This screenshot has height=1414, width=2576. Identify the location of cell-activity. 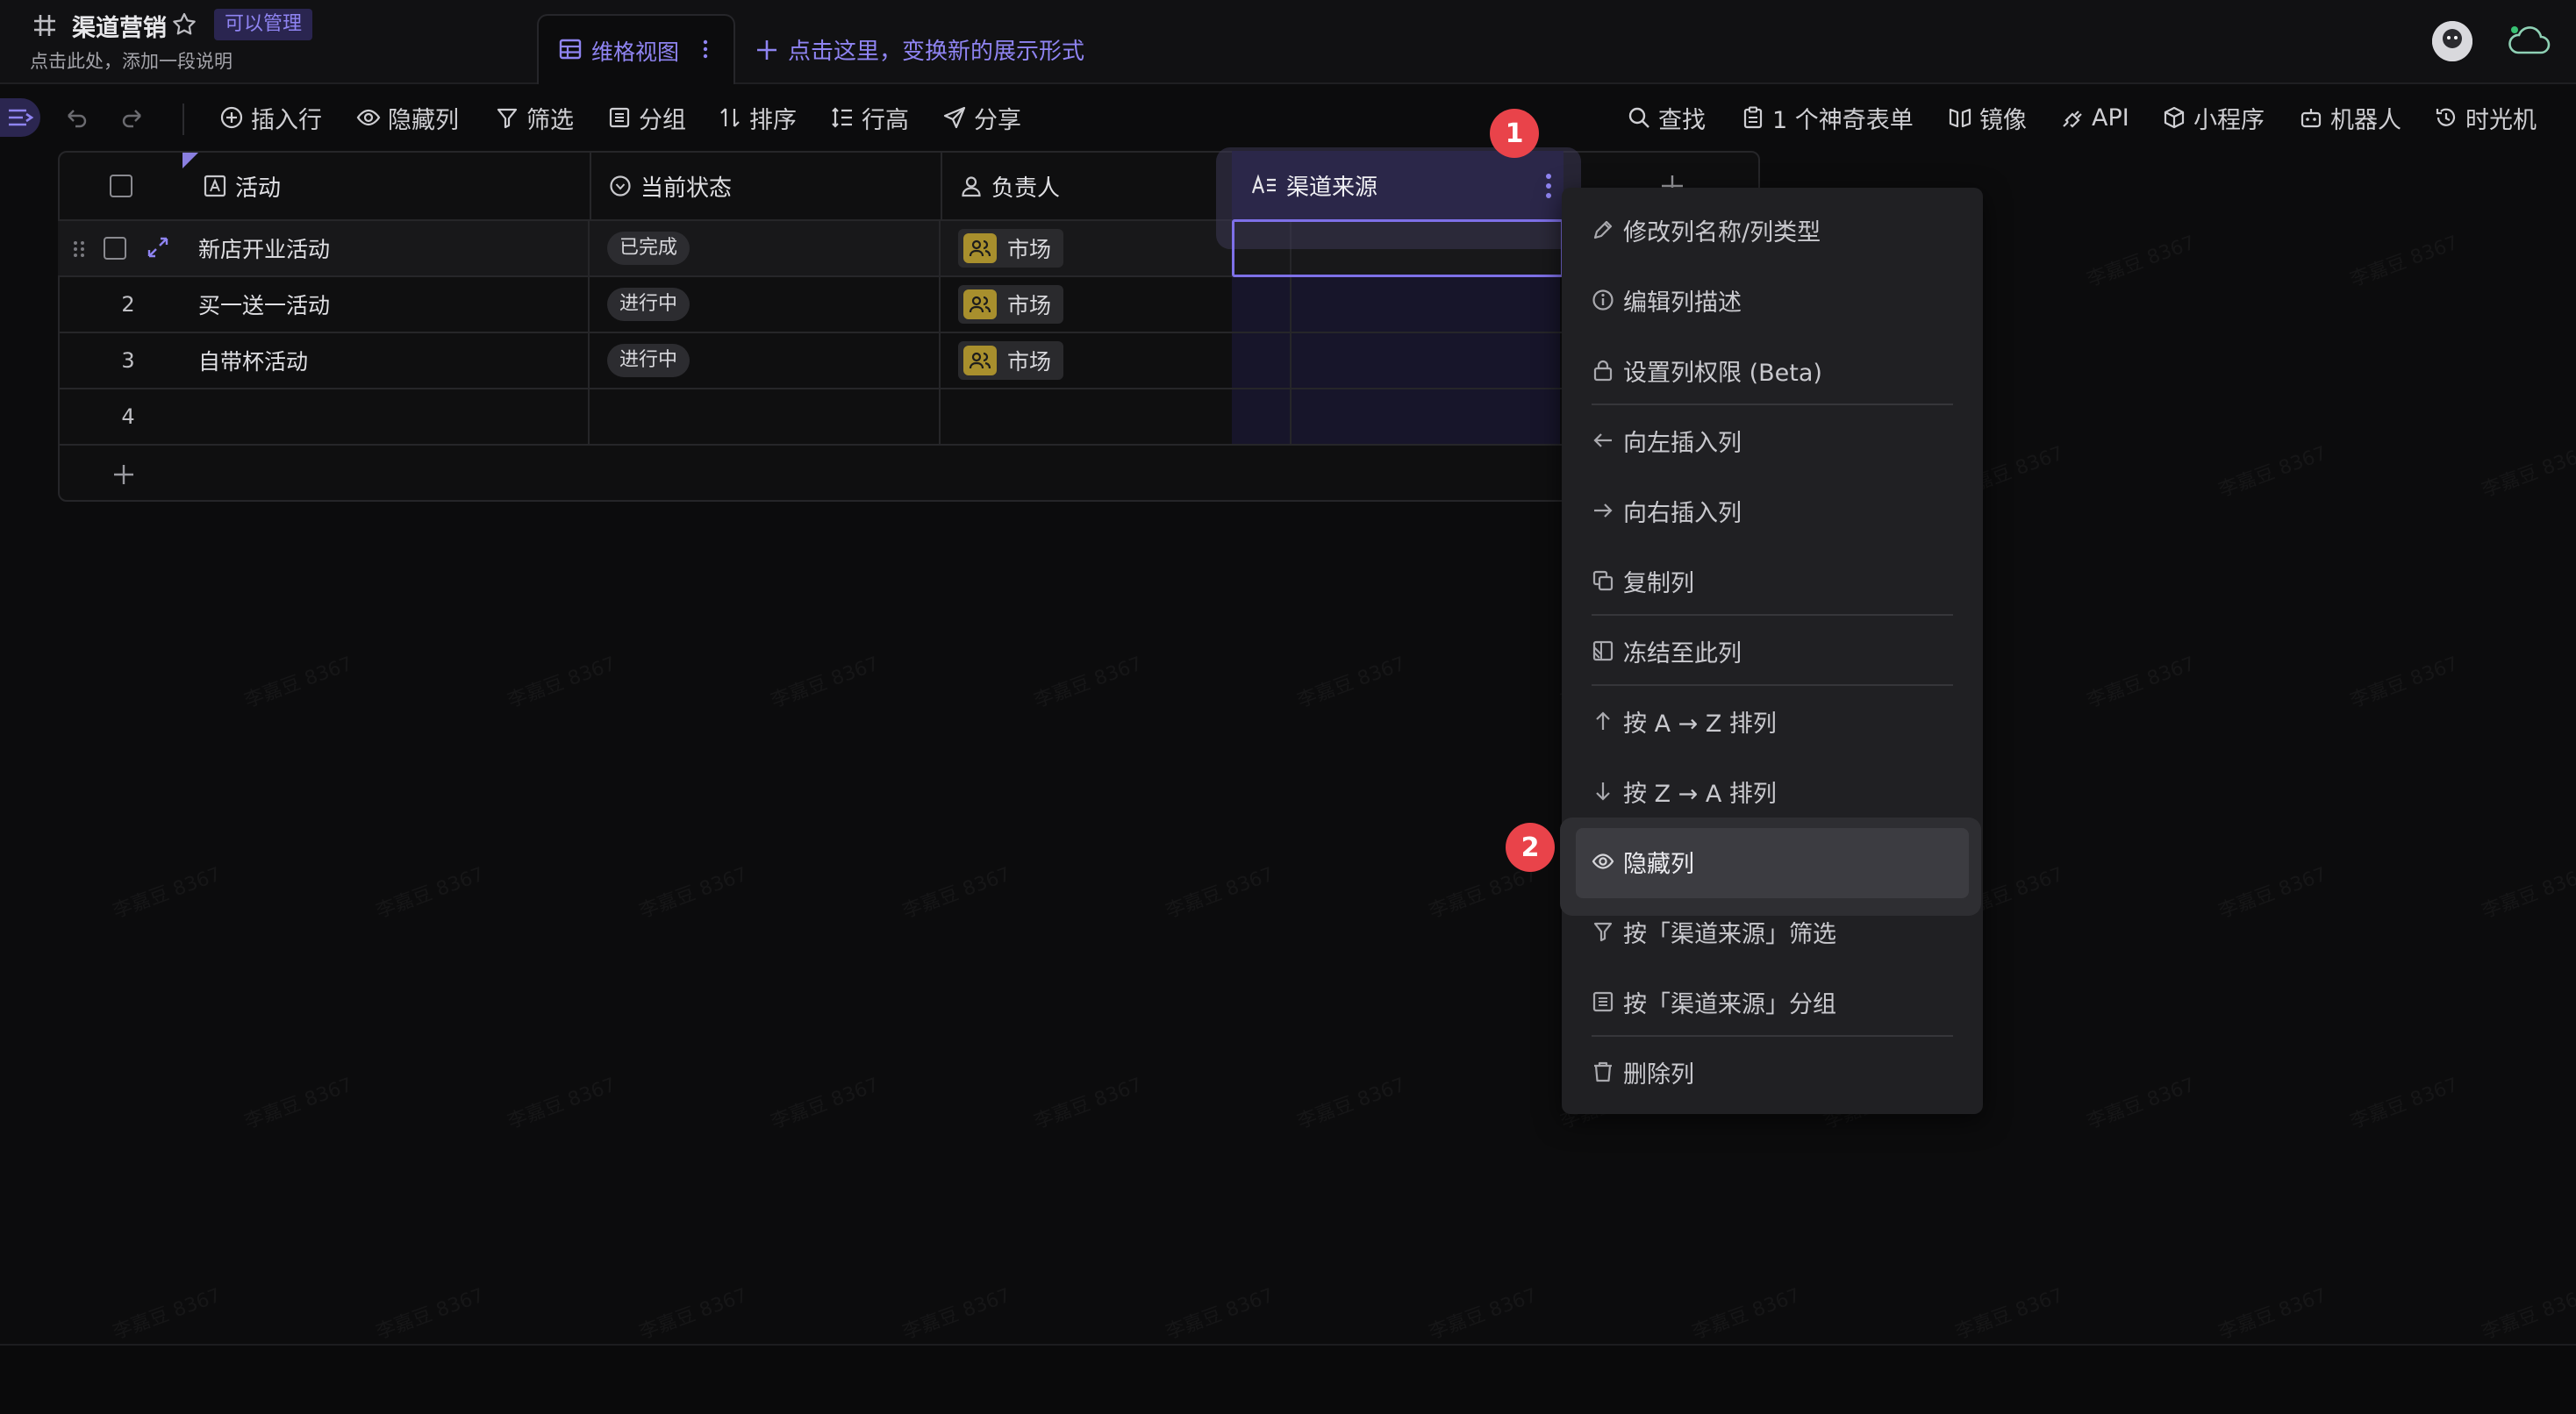
(394, 417).